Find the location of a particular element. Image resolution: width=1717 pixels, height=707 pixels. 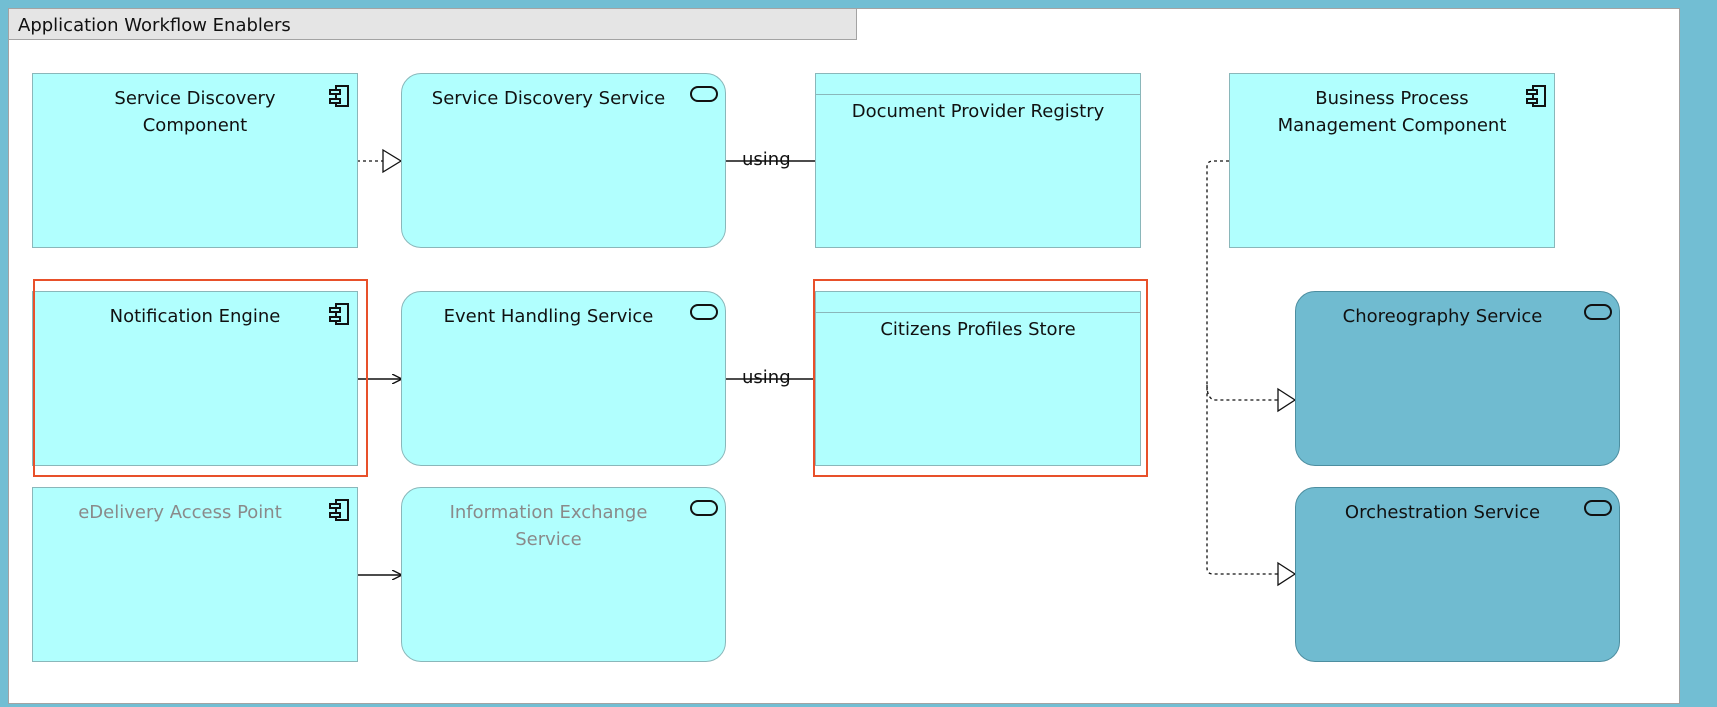

node-label: Event Handling Service is located at coordinates (548, 316).